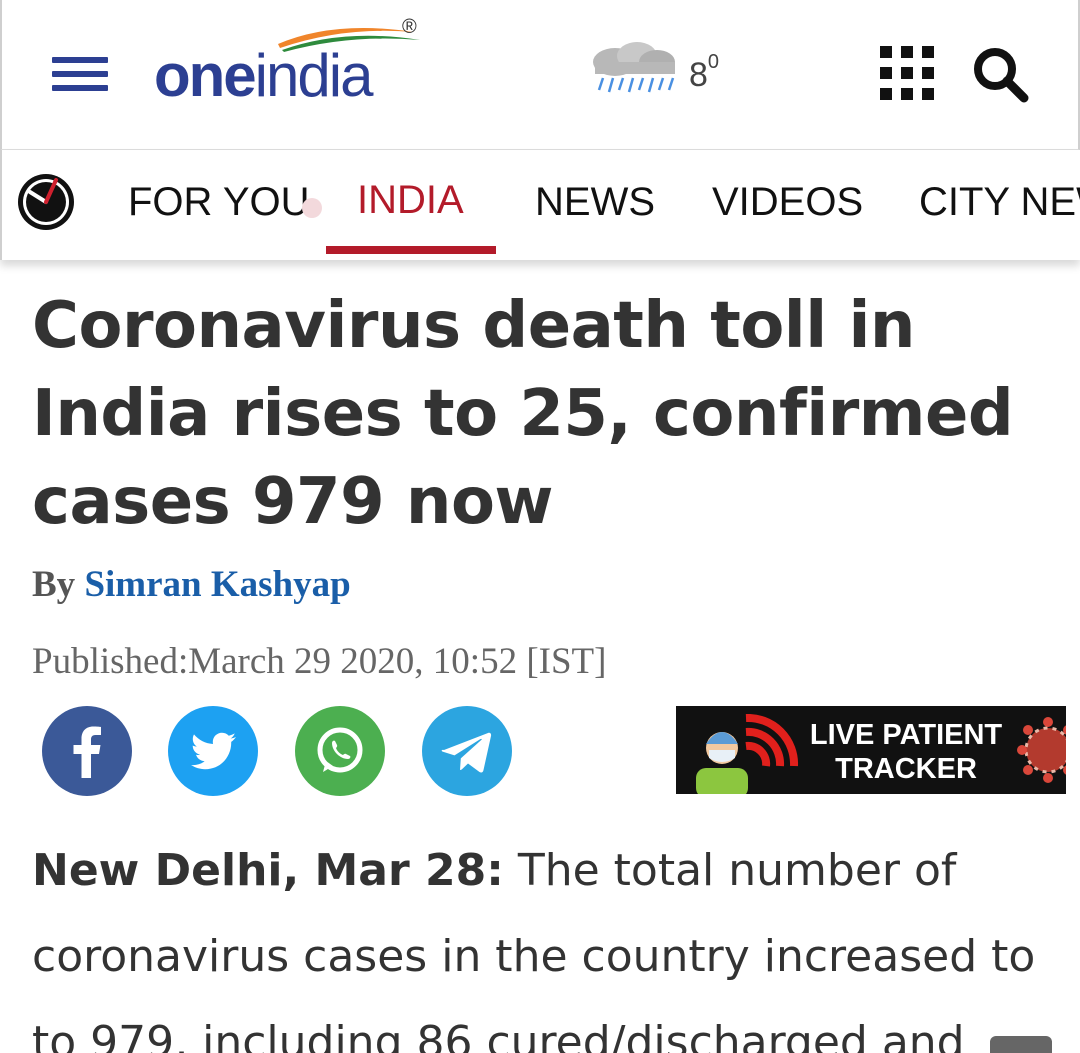 This screenshot has height=1053, width=1080. I want to click on top-header: ® oneindia 80, so click(540, 75).